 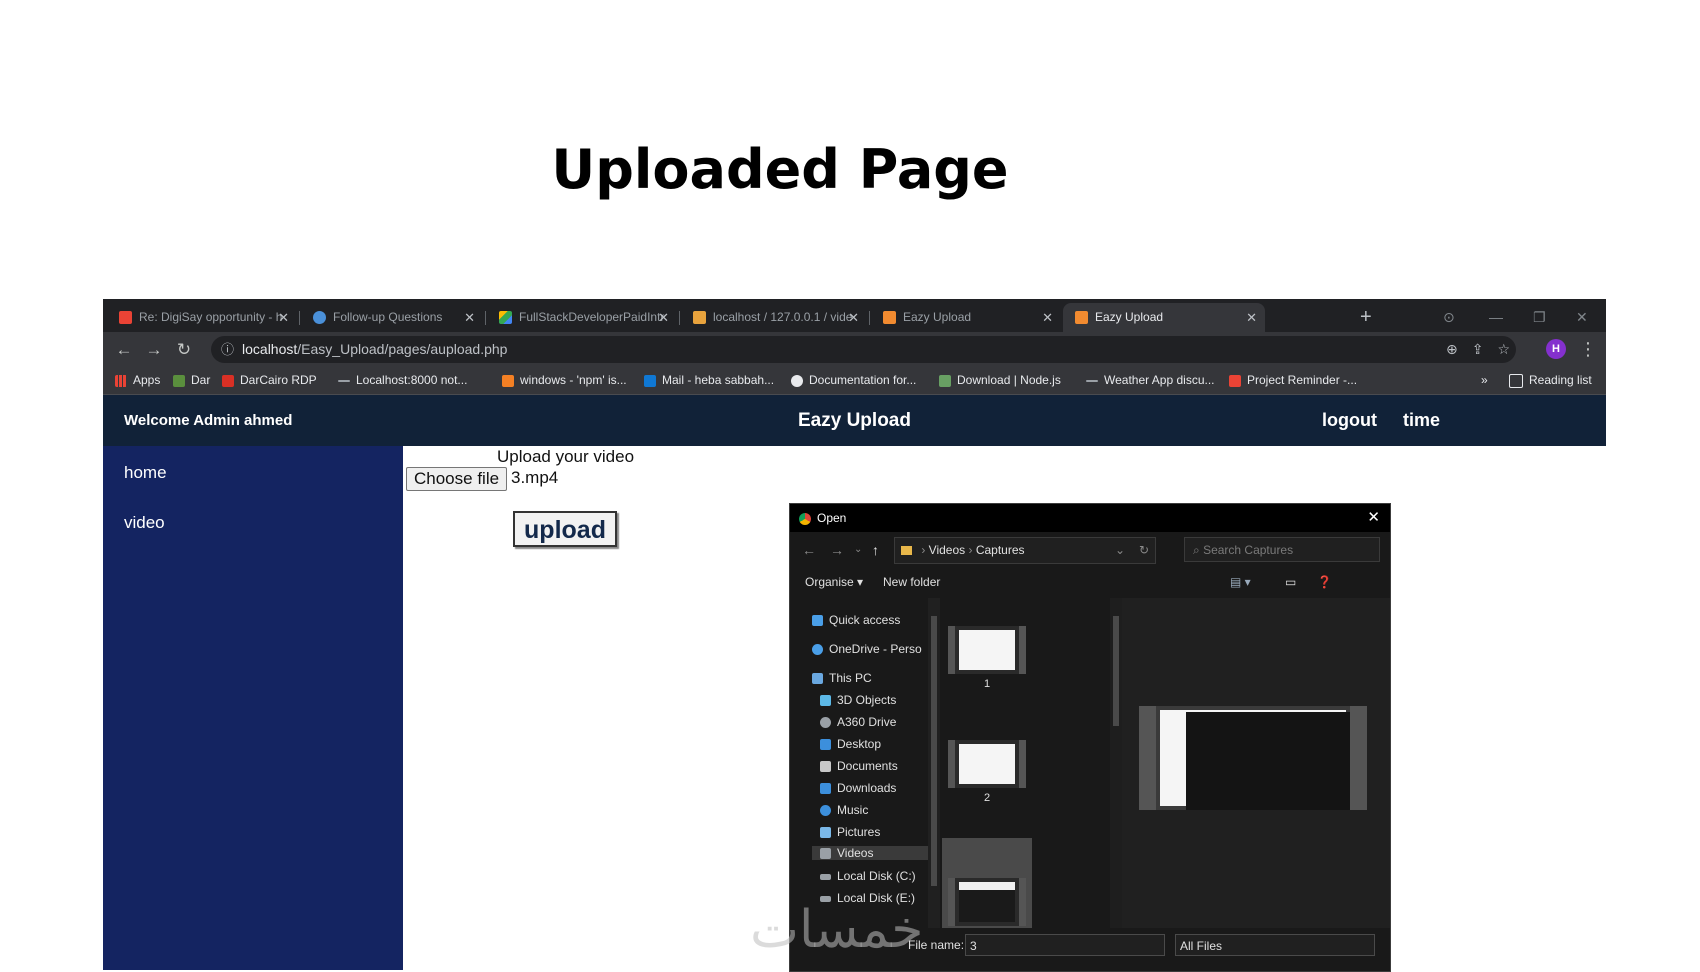 What do you see at coordinates (1000, 380) in the screenshot?
I see `bookmark-item: Download | Node.js` at bounding box center [1000, 380].